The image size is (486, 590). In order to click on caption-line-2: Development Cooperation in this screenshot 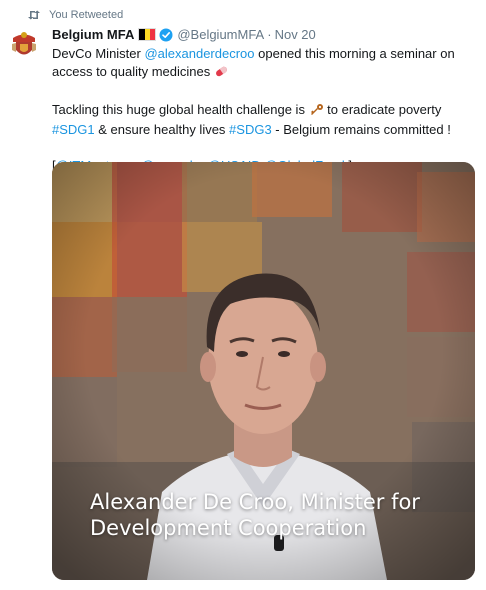, I will do `click(228, 528)`.